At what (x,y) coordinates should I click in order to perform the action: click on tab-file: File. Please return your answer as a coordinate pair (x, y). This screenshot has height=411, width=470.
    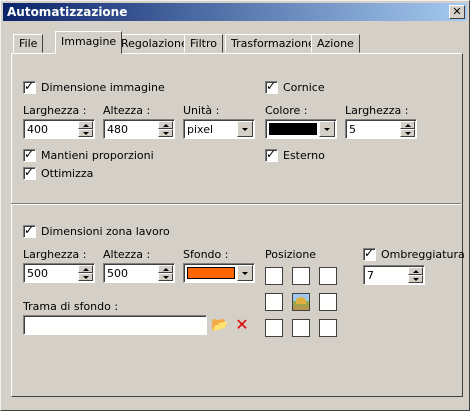
    Looking at the image, I should click on (28, 43).